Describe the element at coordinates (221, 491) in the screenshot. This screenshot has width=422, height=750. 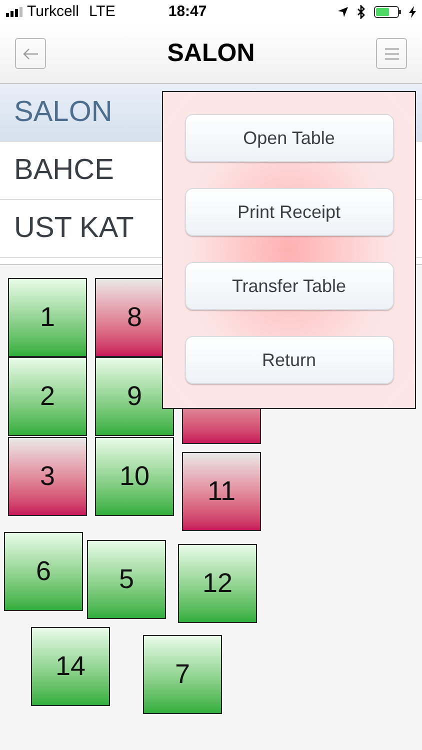
I see `table-tile: 11` at that location.